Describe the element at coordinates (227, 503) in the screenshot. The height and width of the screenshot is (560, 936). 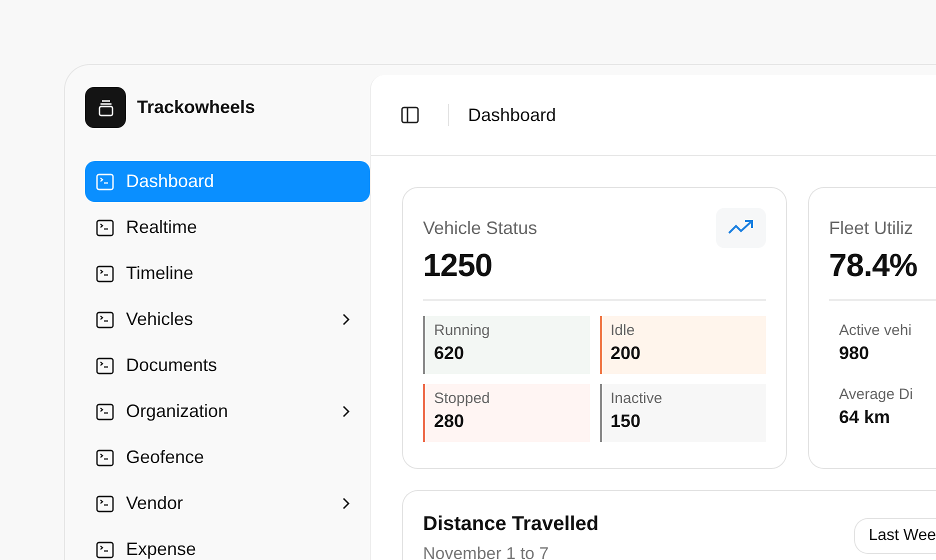
I see `sidebar-item: Vendor` at that location.